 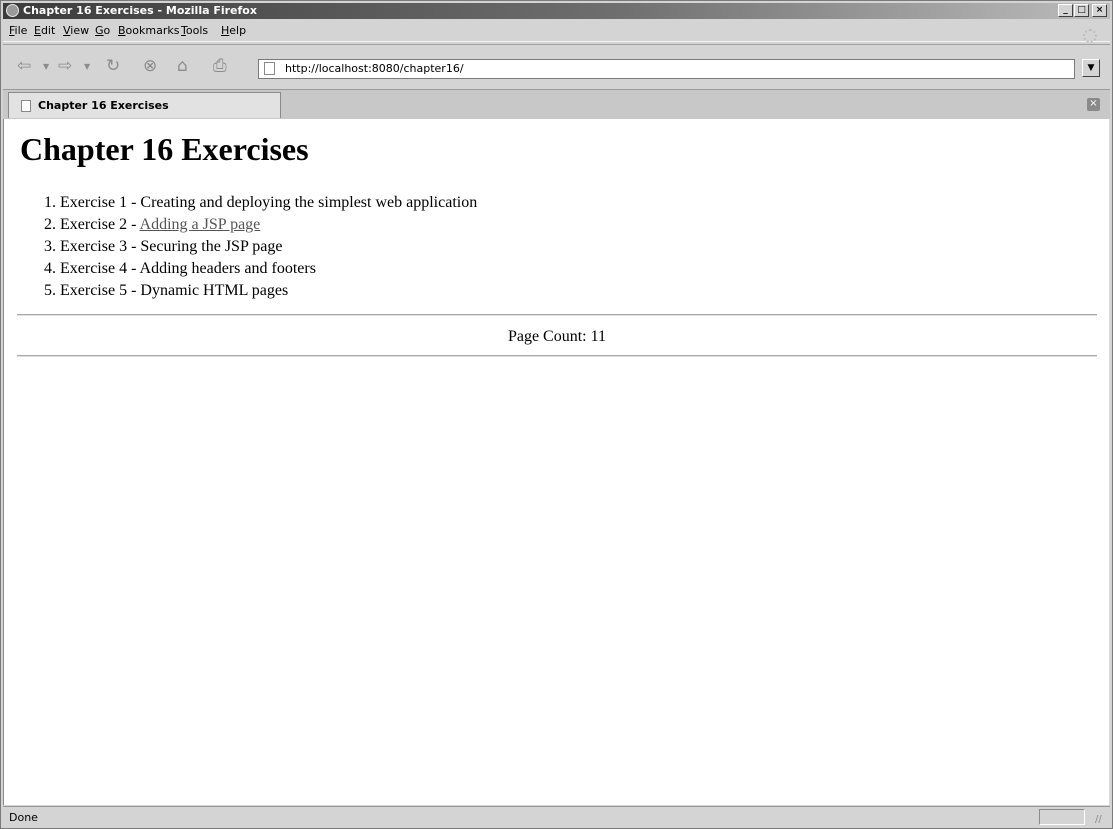 What do you see at coordinates (46, 66) in the screenshot?
I see `back-history-dropdown-icon: ▼` at bounding box center [46, 66].